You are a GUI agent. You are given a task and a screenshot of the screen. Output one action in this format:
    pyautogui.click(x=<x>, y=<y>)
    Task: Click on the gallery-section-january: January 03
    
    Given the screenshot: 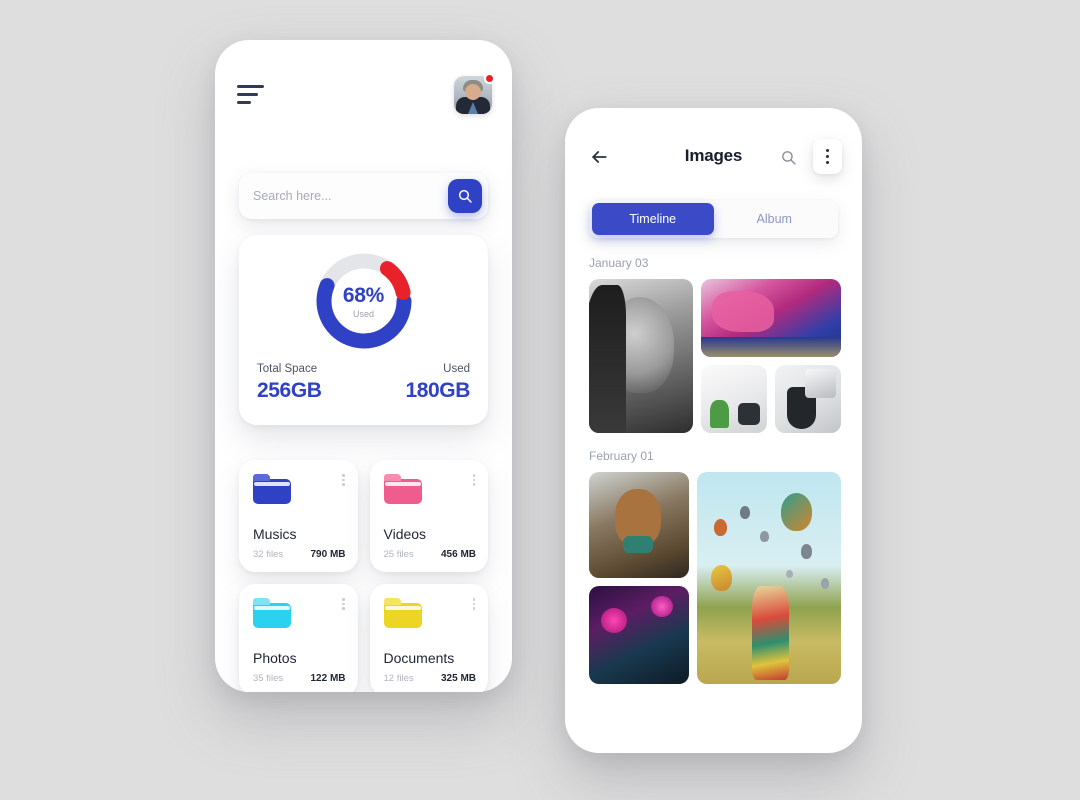 What is the action you would take?
    pyautogui.click(x=715, y=344)
    